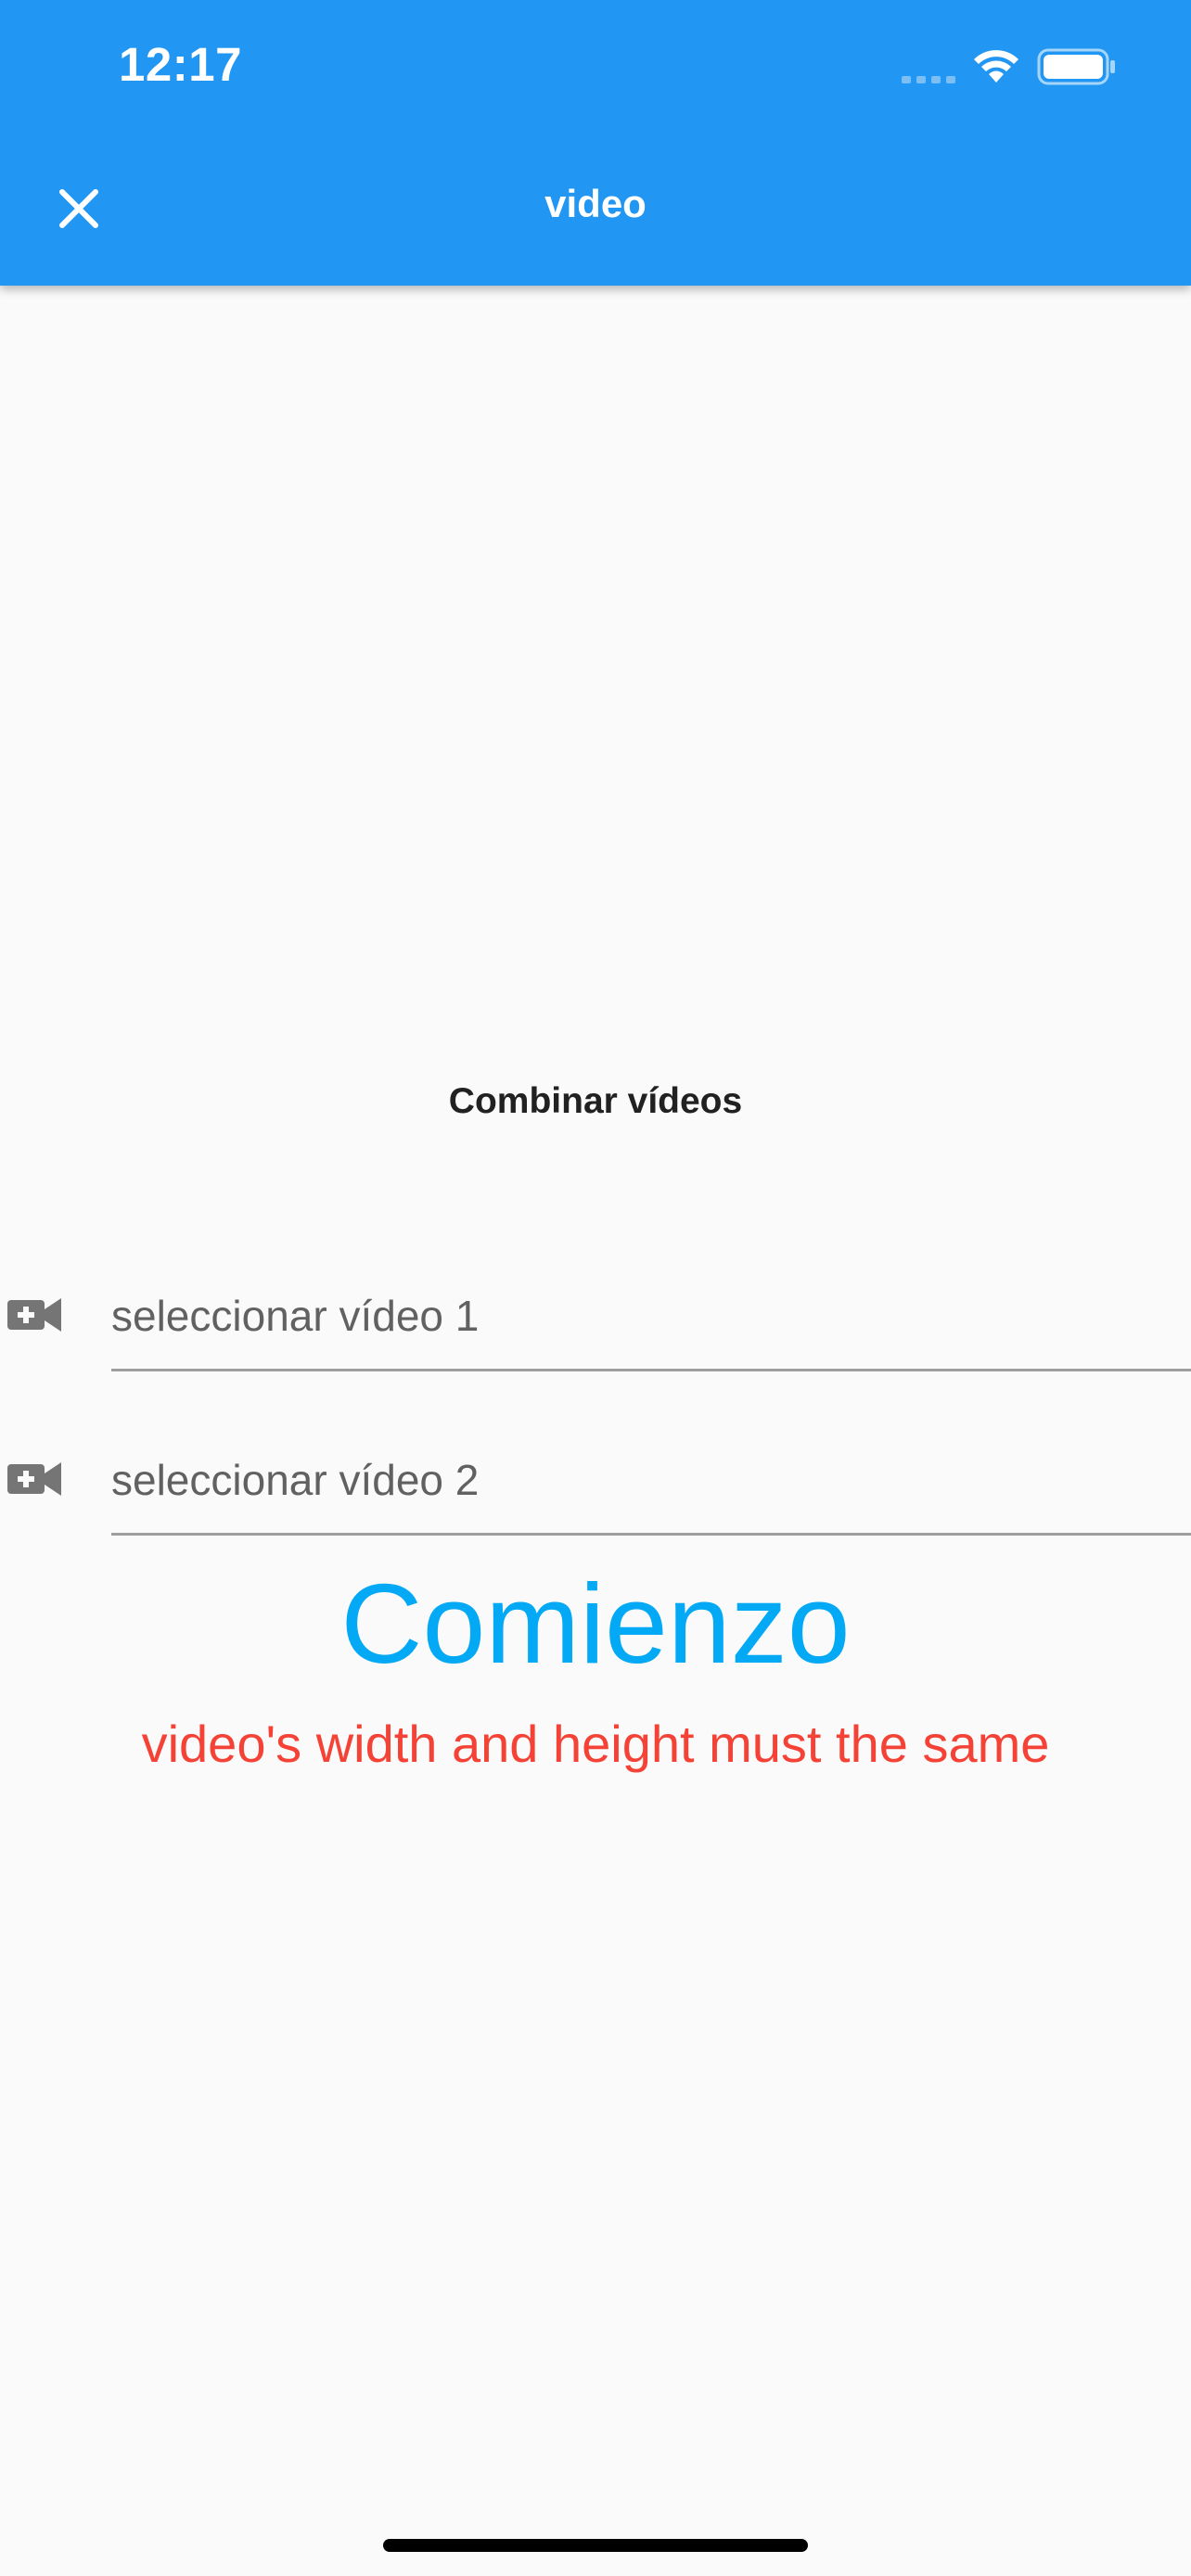  What do you see at coordinates (295, 1316) in the screenshot?
I see `select-video-1-label: seleccionar vídeo 1` at bounding box center [295, 1316].